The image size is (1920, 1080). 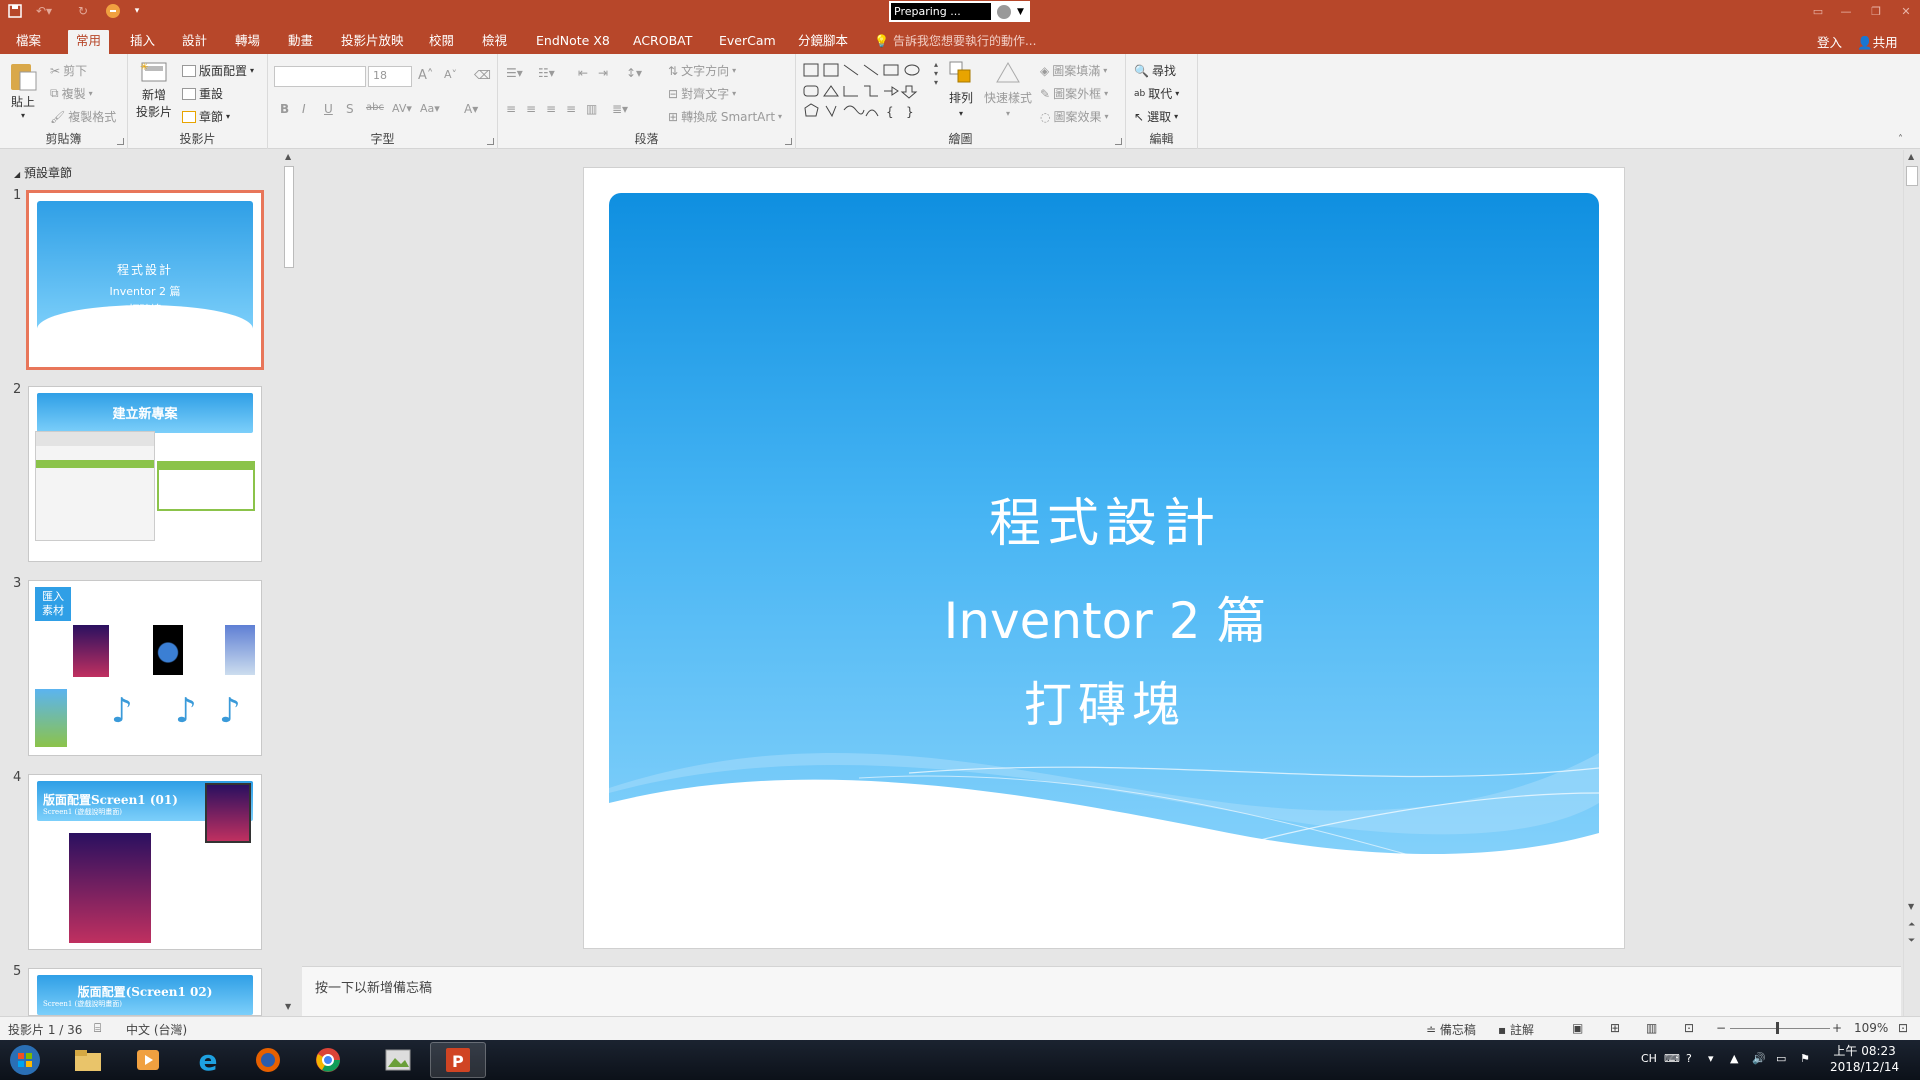 I want to click on font-size-box: 18, so click(x=390, y=76).